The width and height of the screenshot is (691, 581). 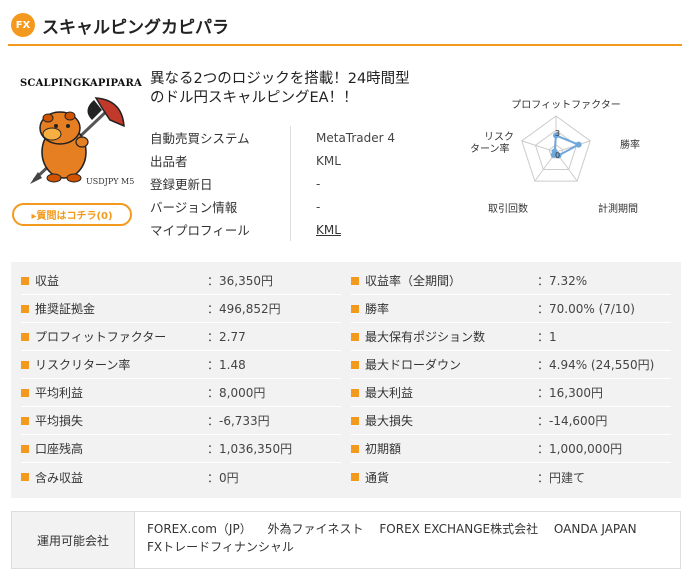 I want to click on stat-row: 推奨証拠金 ：496,852円, so click(x=181, y=309).